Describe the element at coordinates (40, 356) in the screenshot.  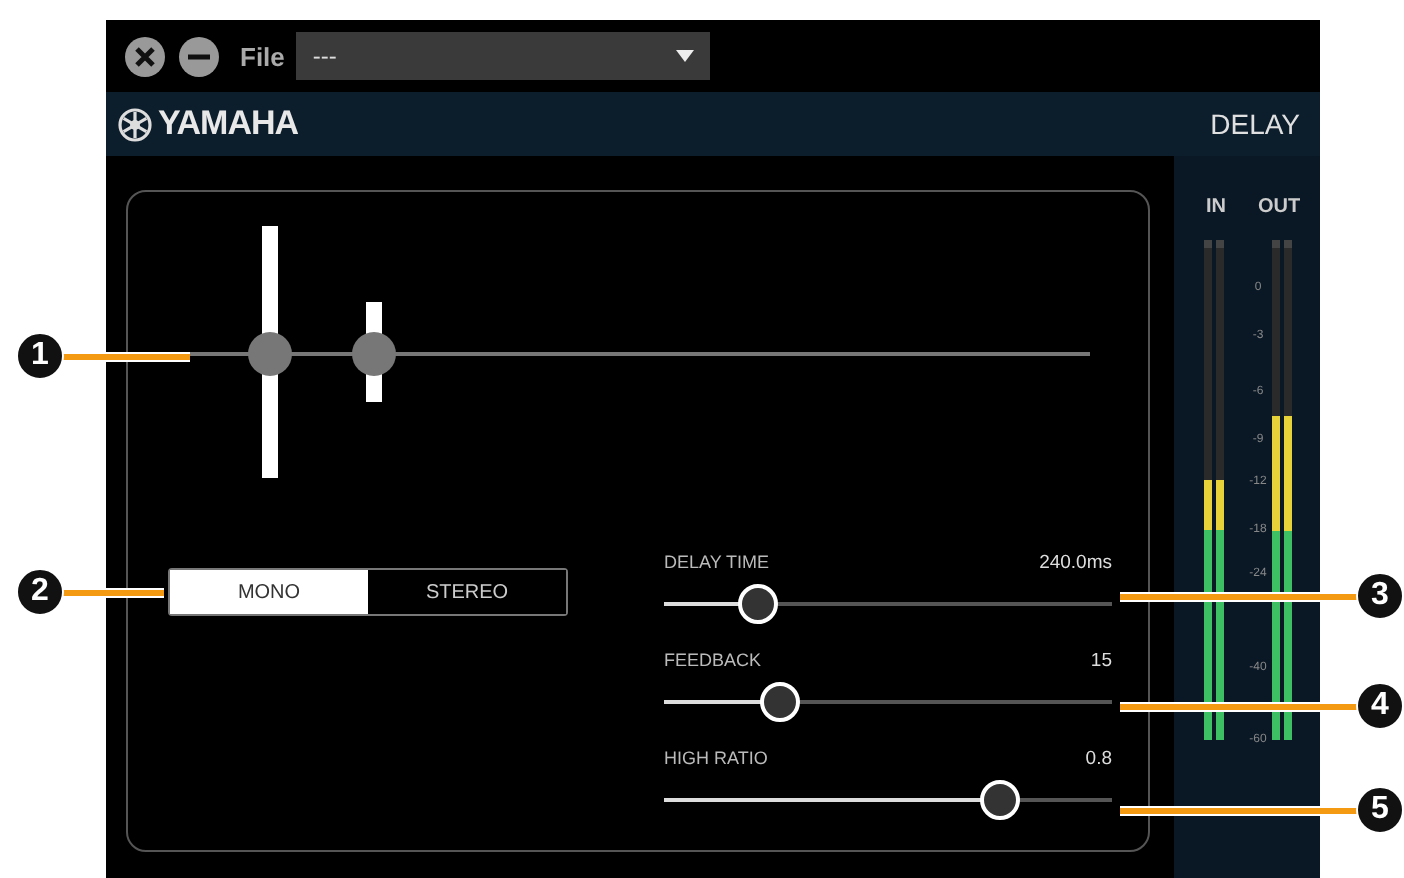
I see `callout-number: 1` at that location.